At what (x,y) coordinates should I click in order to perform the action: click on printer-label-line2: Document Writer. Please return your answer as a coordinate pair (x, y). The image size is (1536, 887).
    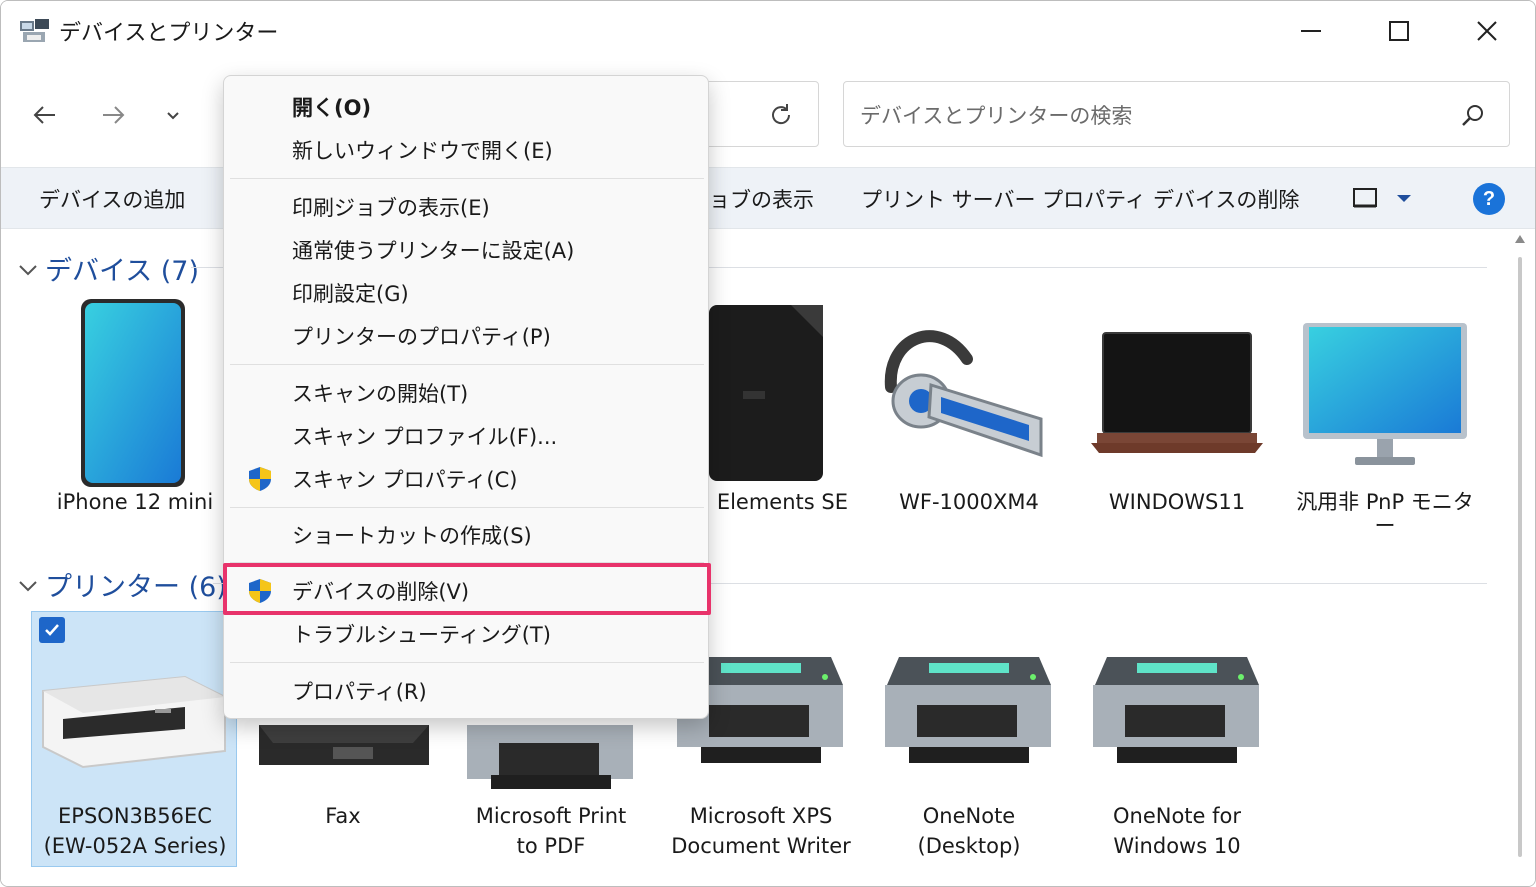
    Looking at the image, I should click on (761, 846).